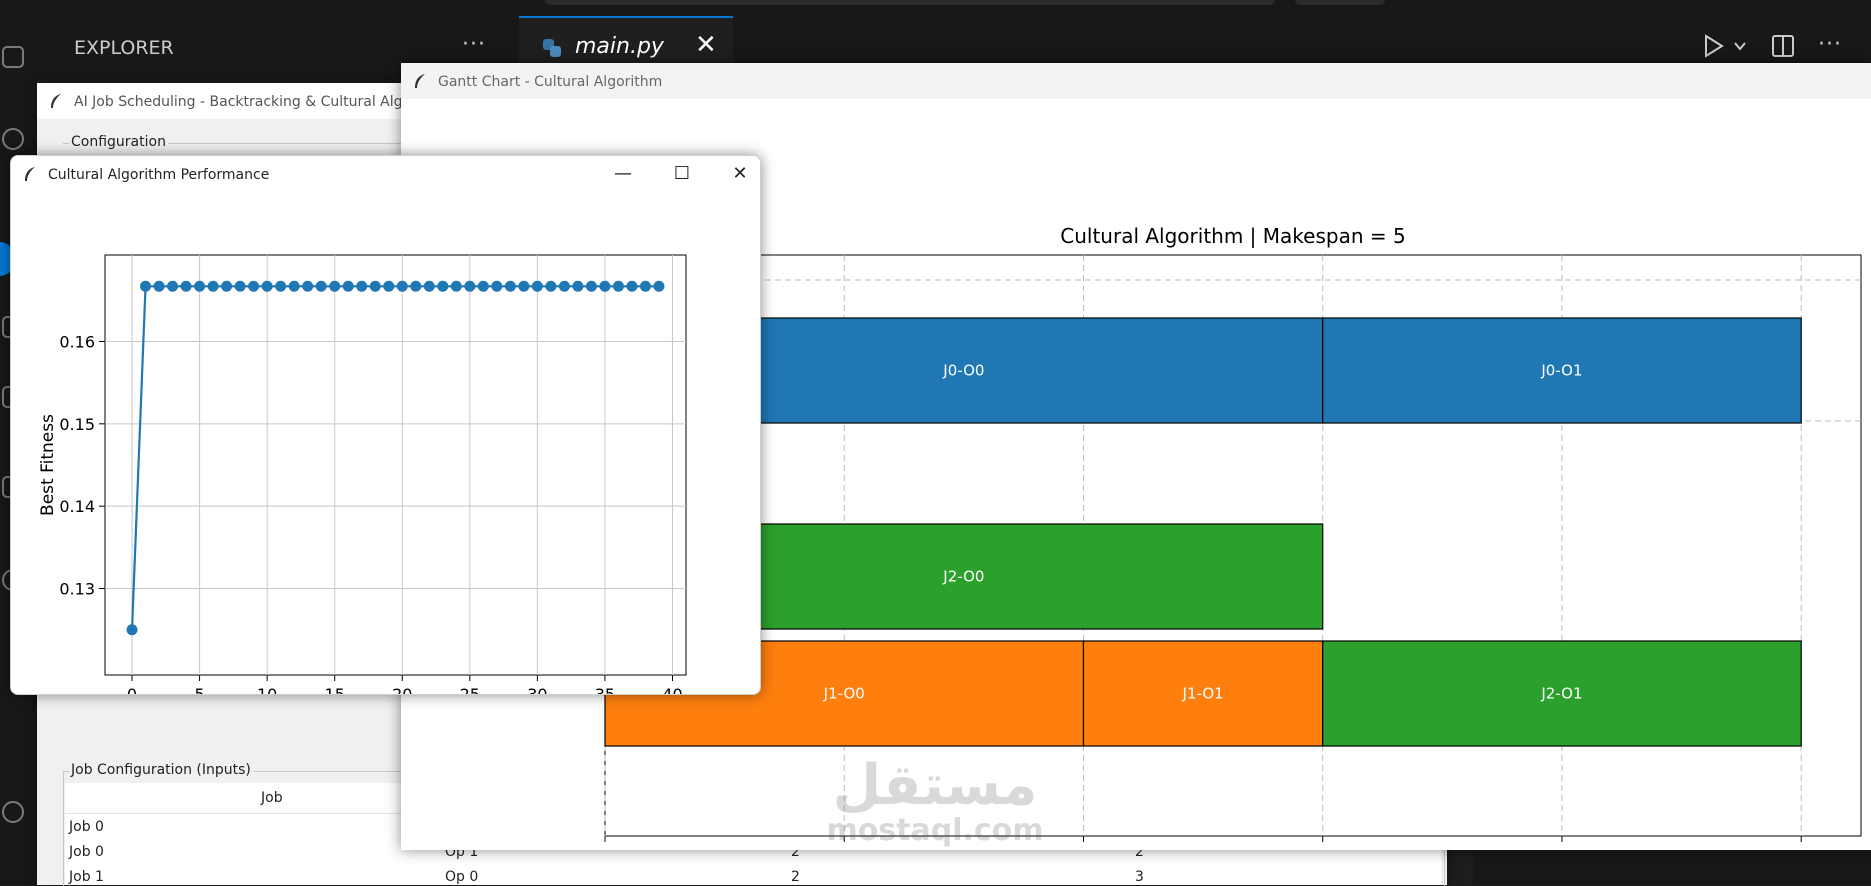 The image size is (1871, 886). What do you see at coordinates (1672, 867) in the screenshot?
I see `vscode-panel-bottom` at bounding box center [1672, 867].